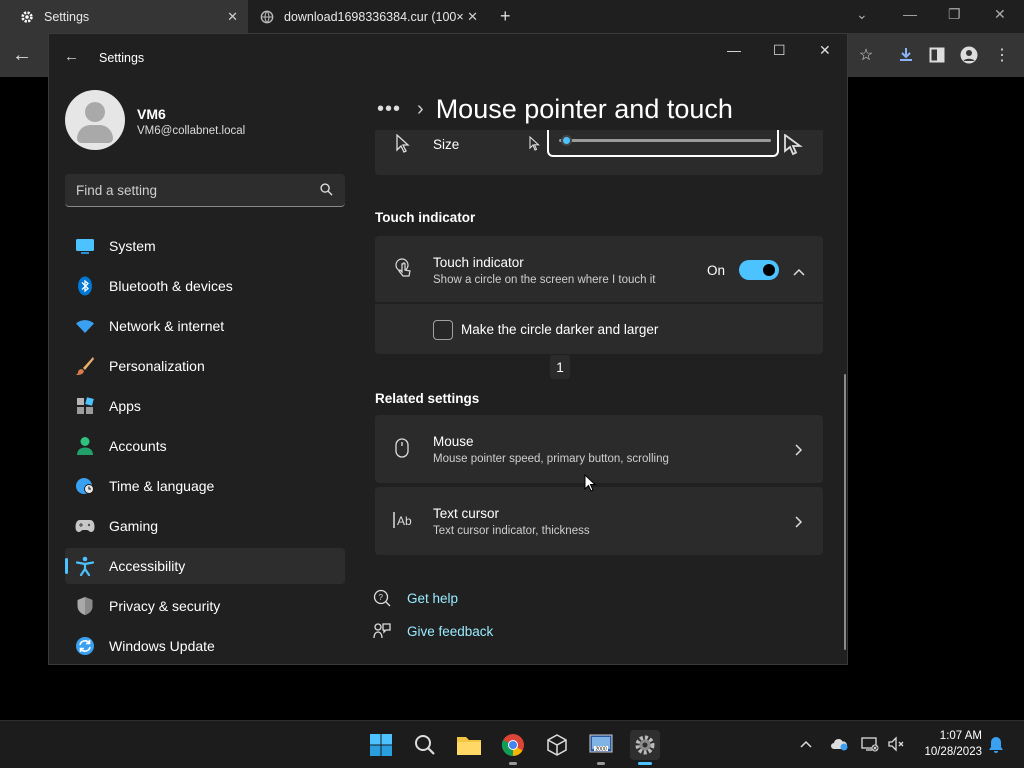  I want to click on sidebar-item-network: Network & internet, so click(205, 326).